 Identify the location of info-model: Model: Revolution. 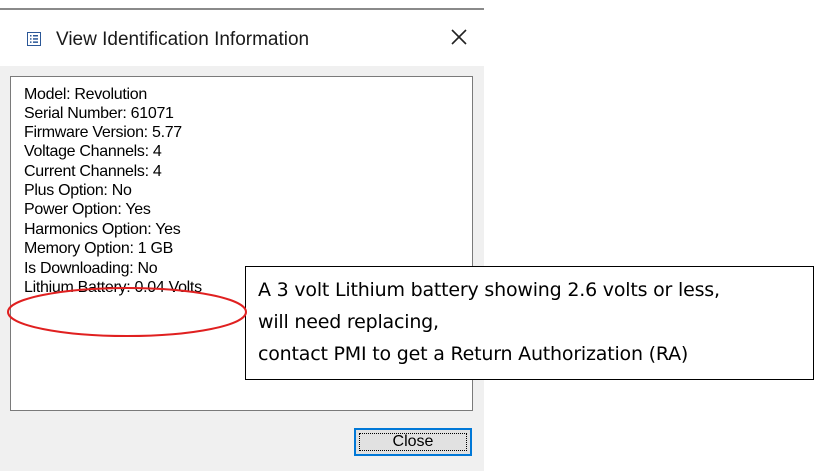
(85, 94).